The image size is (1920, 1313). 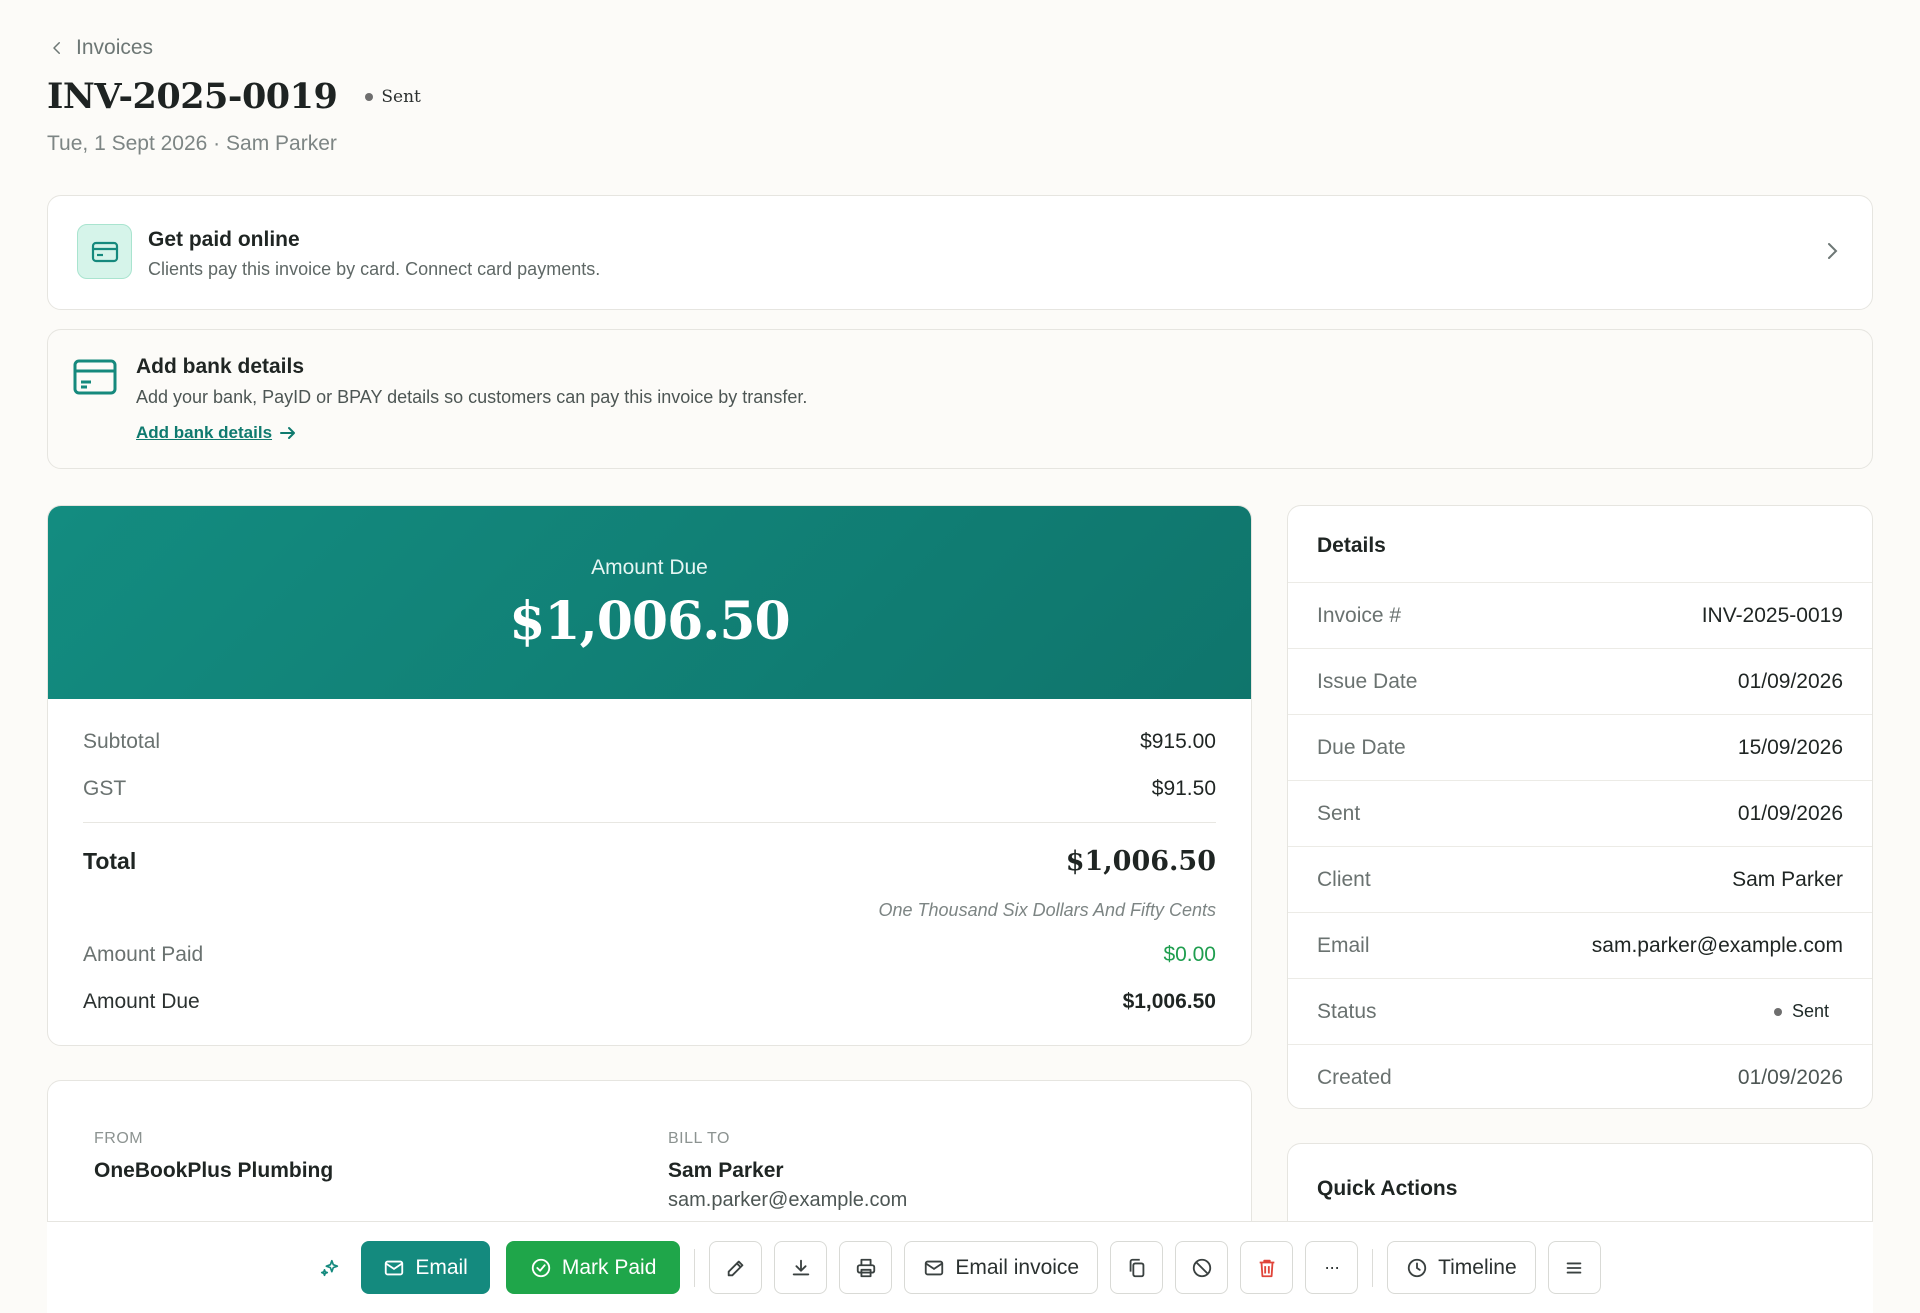 I want to click on detail-row-issue-date: Issue Date 01/09/2026, so click(x=1580, y=682).